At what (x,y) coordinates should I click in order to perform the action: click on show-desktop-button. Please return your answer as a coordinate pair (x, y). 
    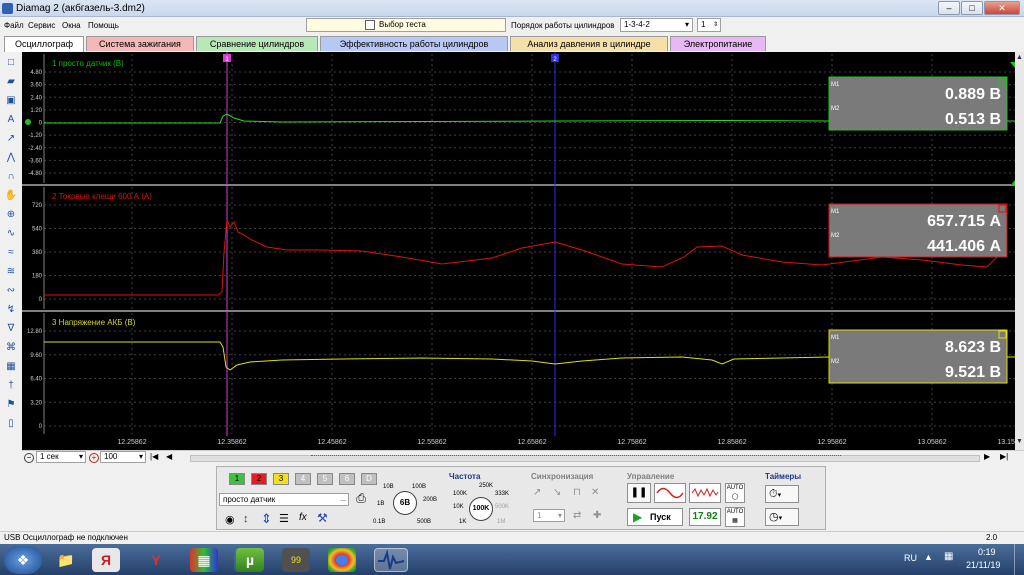
    Looking at the image, I should click on (1019, 559).